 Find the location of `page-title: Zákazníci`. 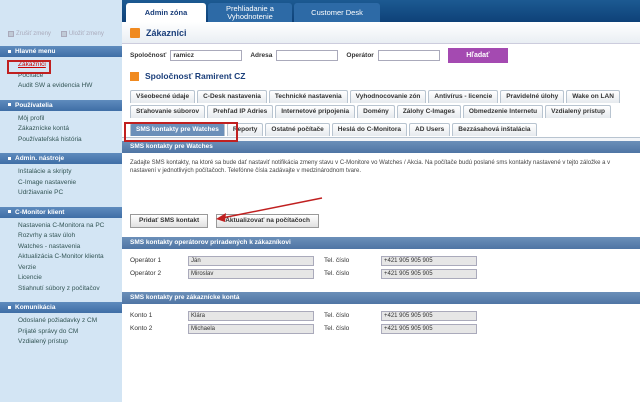

page-title: Zákazníci is located at coordinates (166, 32).